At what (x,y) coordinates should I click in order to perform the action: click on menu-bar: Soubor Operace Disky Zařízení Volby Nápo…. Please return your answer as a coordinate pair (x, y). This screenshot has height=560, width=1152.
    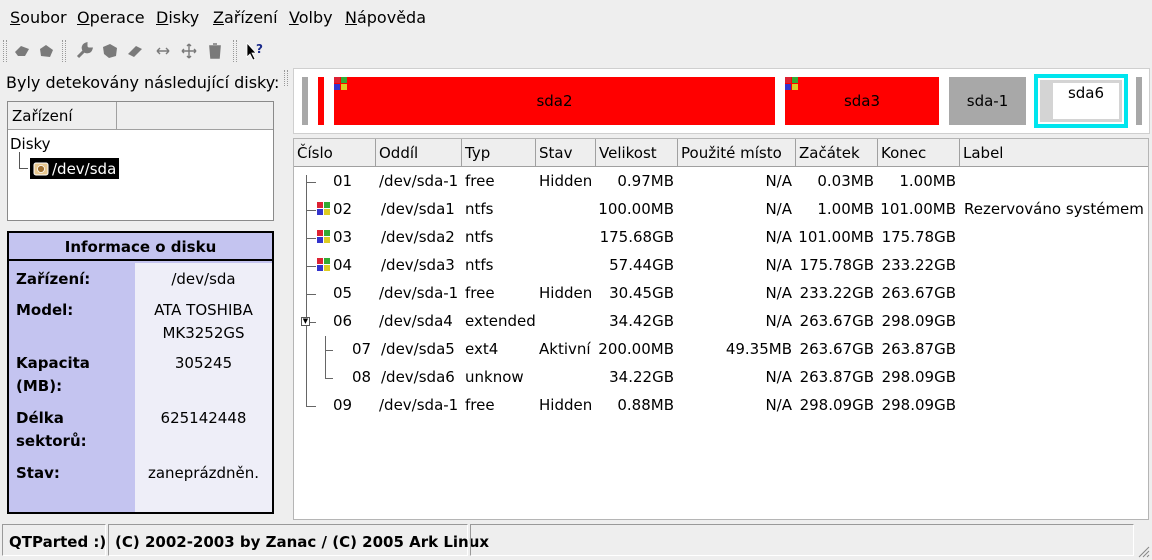
    Looking at the image, I should click on (576, 18).